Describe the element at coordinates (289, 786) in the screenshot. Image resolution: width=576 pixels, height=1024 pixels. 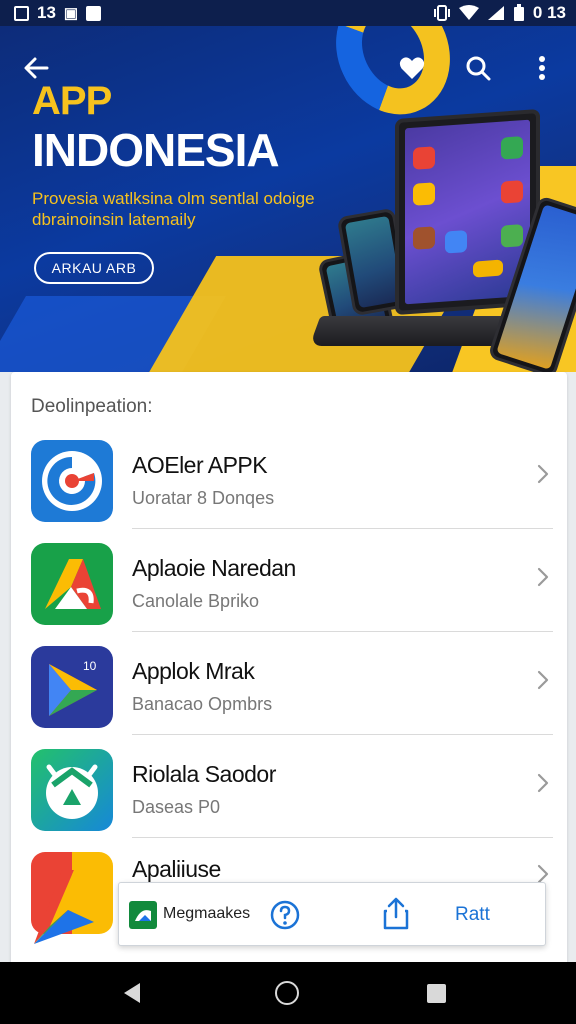
I see `list-item: Riolala Saodor Daseas P0` at that location.